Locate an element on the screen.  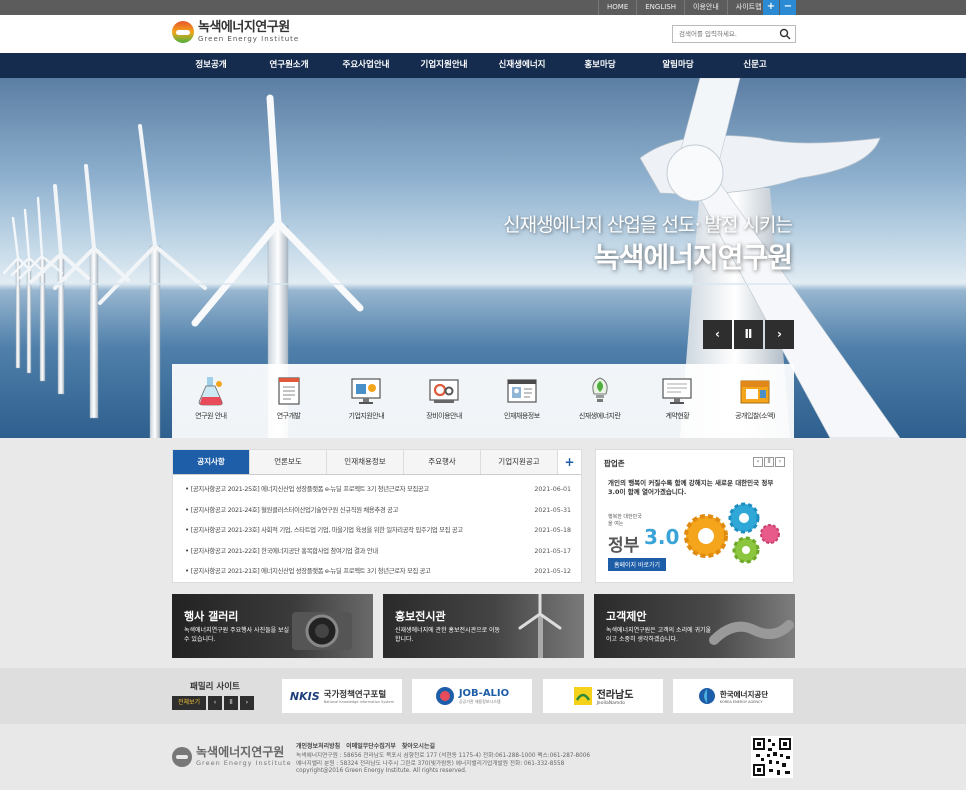
nkis-logo: NKIS is located at coordinates (304, 696).